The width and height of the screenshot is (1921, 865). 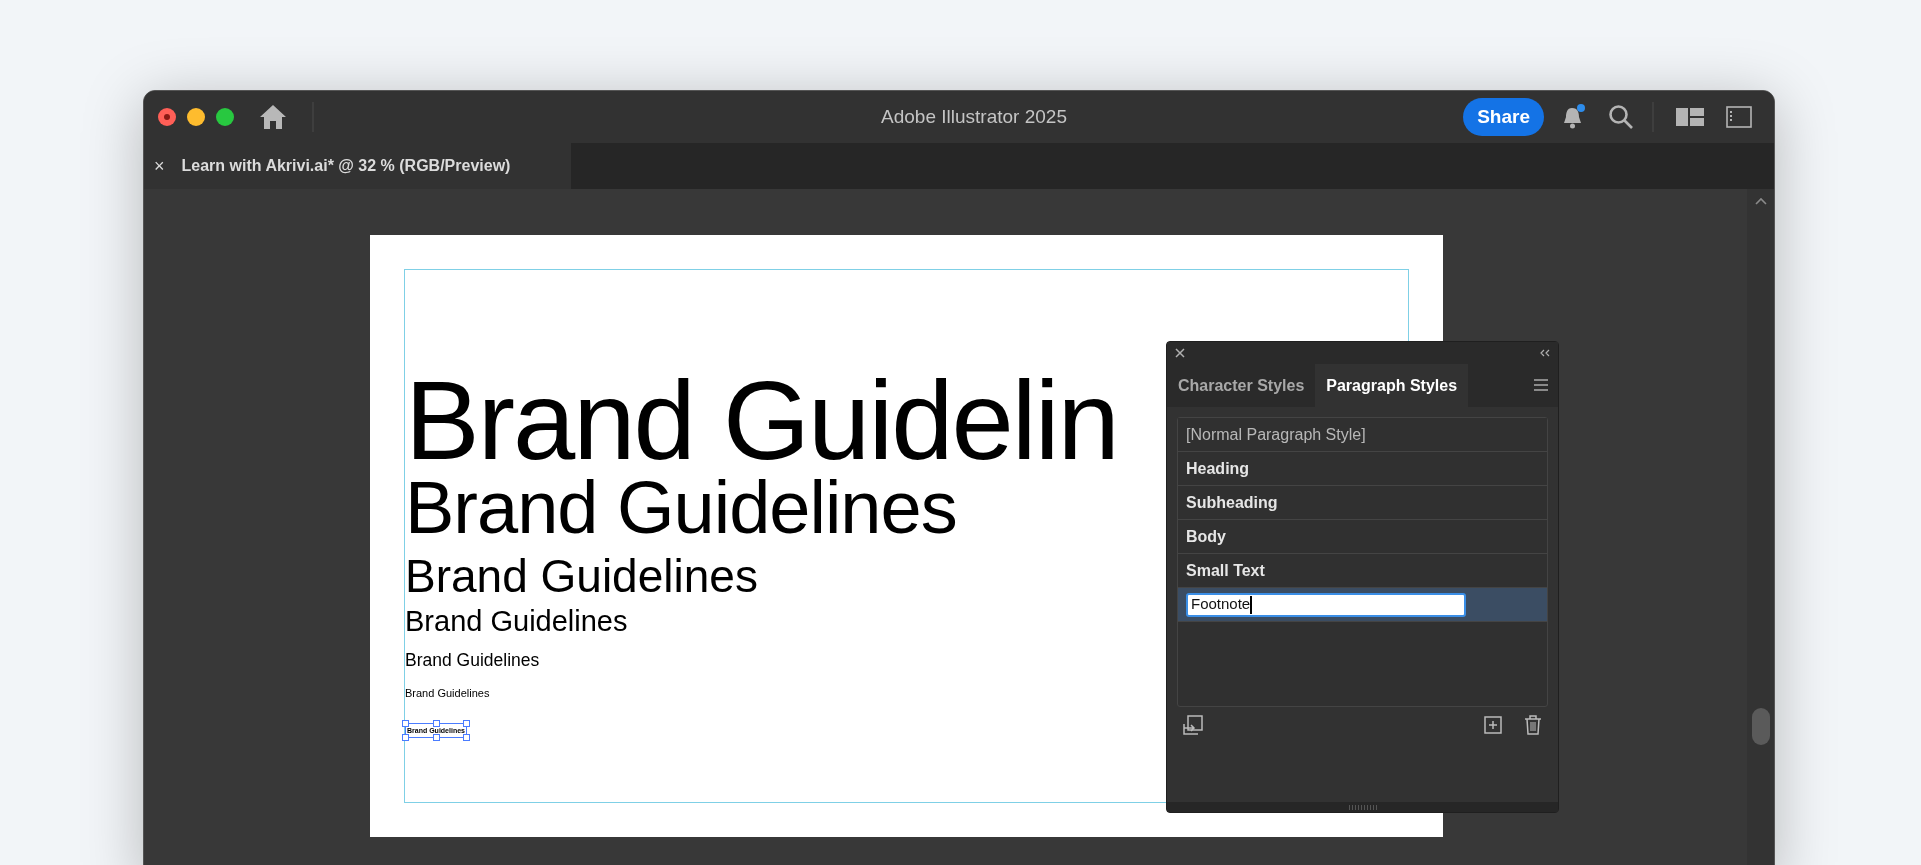 What do you see at coordinates (1541, 385) in the screenshot?
I see `menu-icon` at bounding box center [1541, 385].